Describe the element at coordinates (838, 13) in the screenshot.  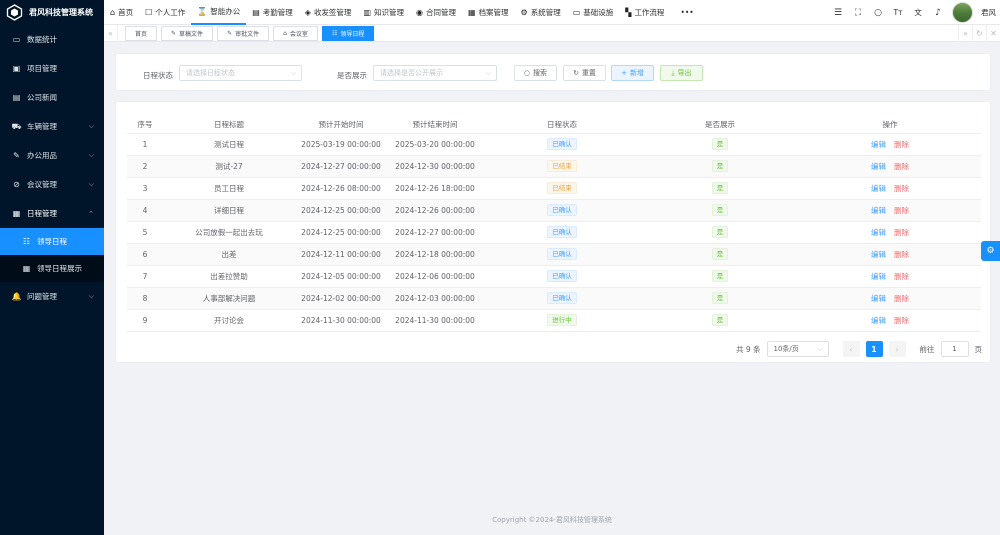
I see `menu-toggle-icon: ☰` at that location.